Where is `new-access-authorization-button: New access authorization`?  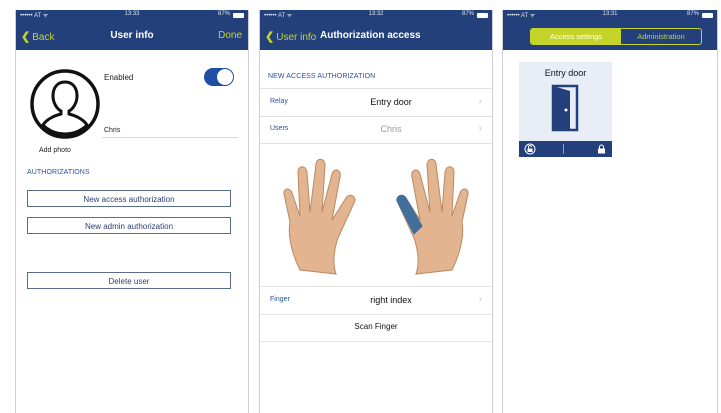 new-access-authorization-button: New access authorization is located at coordinates (129, 198).